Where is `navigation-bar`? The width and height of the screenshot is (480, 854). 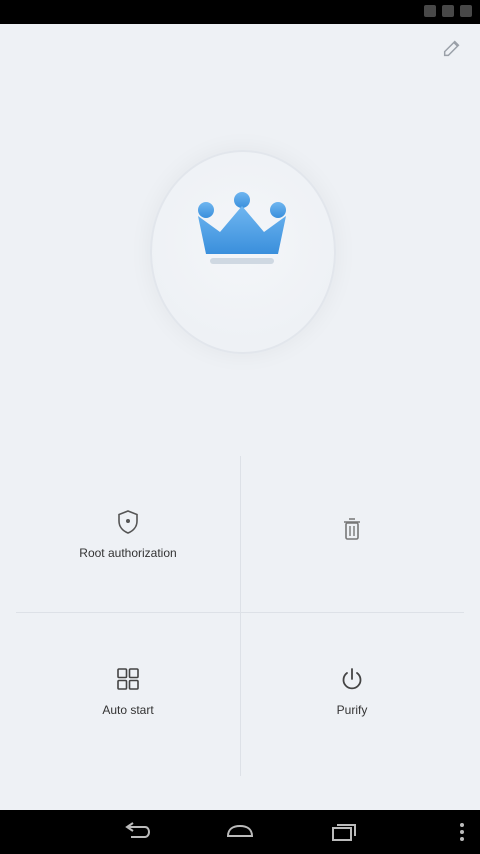 navigation-bar is located at coordinates (240, 832).